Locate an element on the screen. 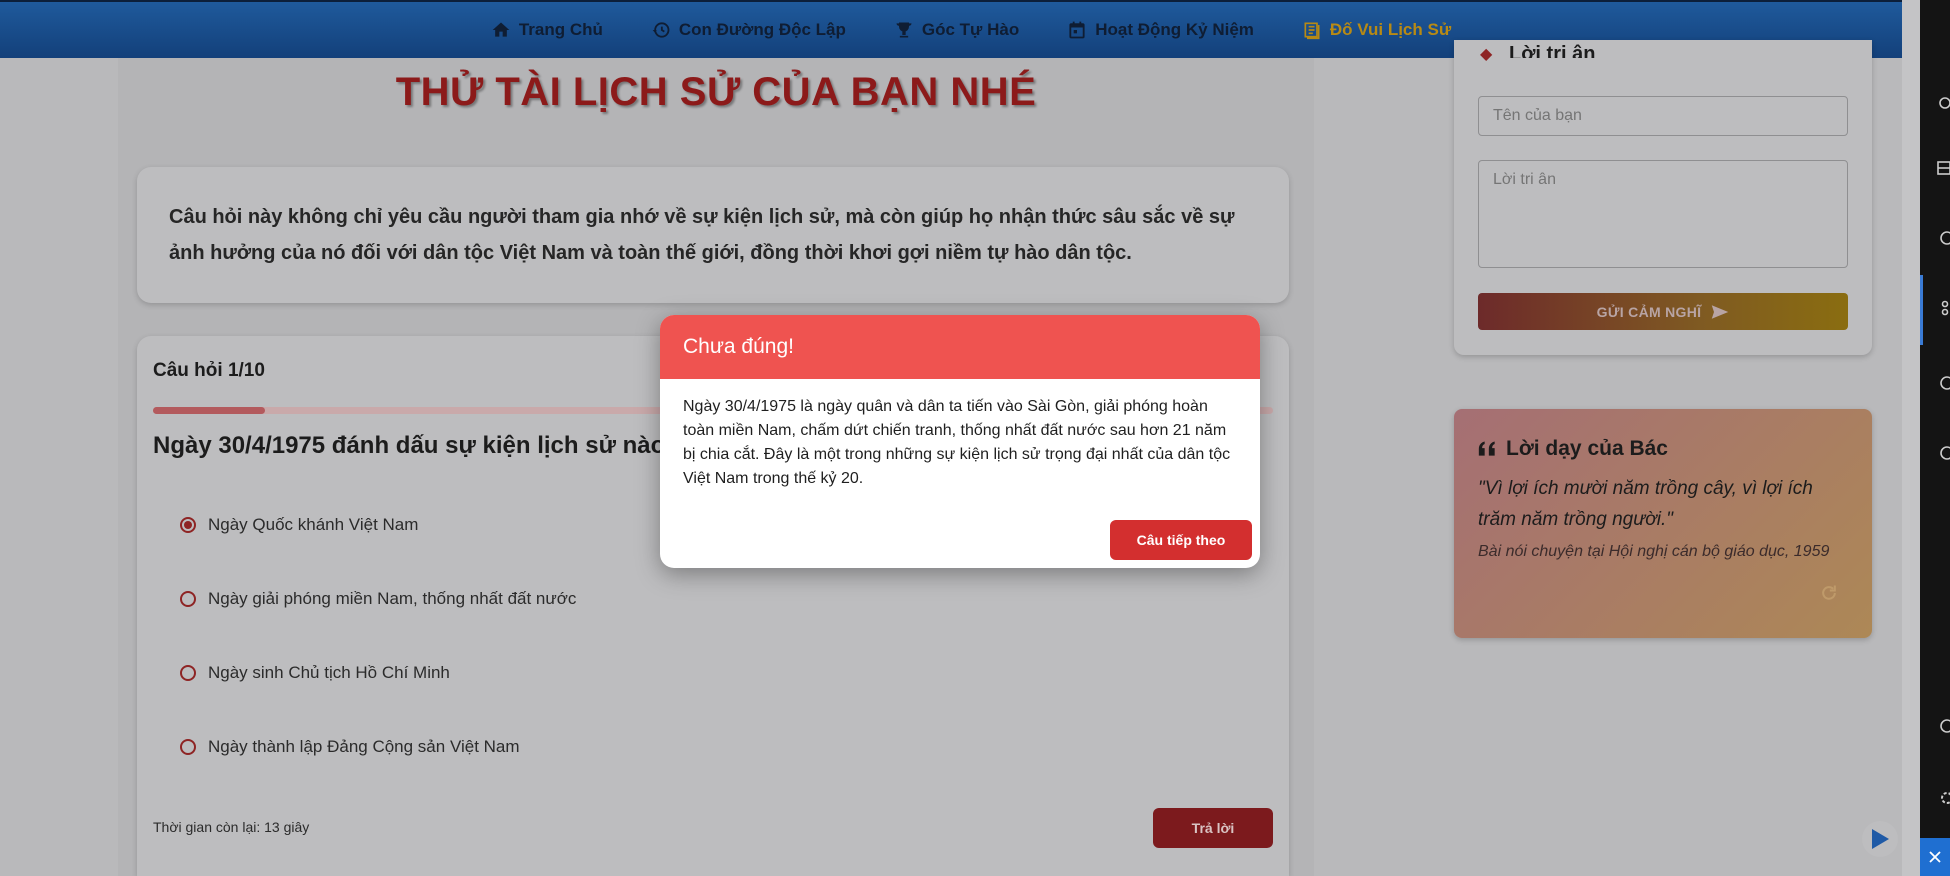 Image resolution: width=1950 pixels, height=876 pixels. name-input is located at coordinates (1663, 116).